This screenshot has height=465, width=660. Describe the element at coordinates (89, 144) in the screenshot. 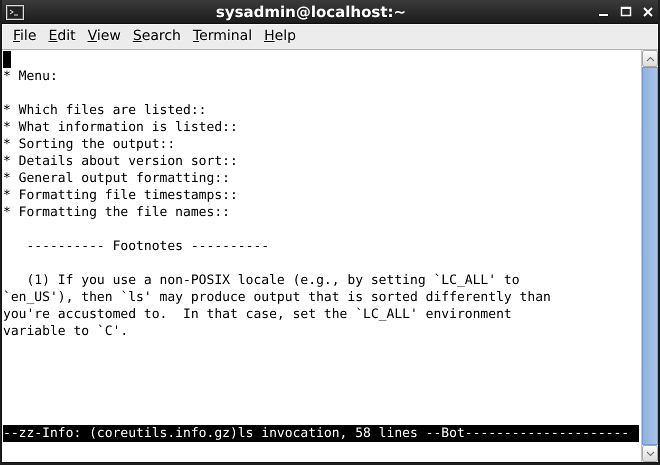

I see `terminal-line: * Sorting the output::` at that location.